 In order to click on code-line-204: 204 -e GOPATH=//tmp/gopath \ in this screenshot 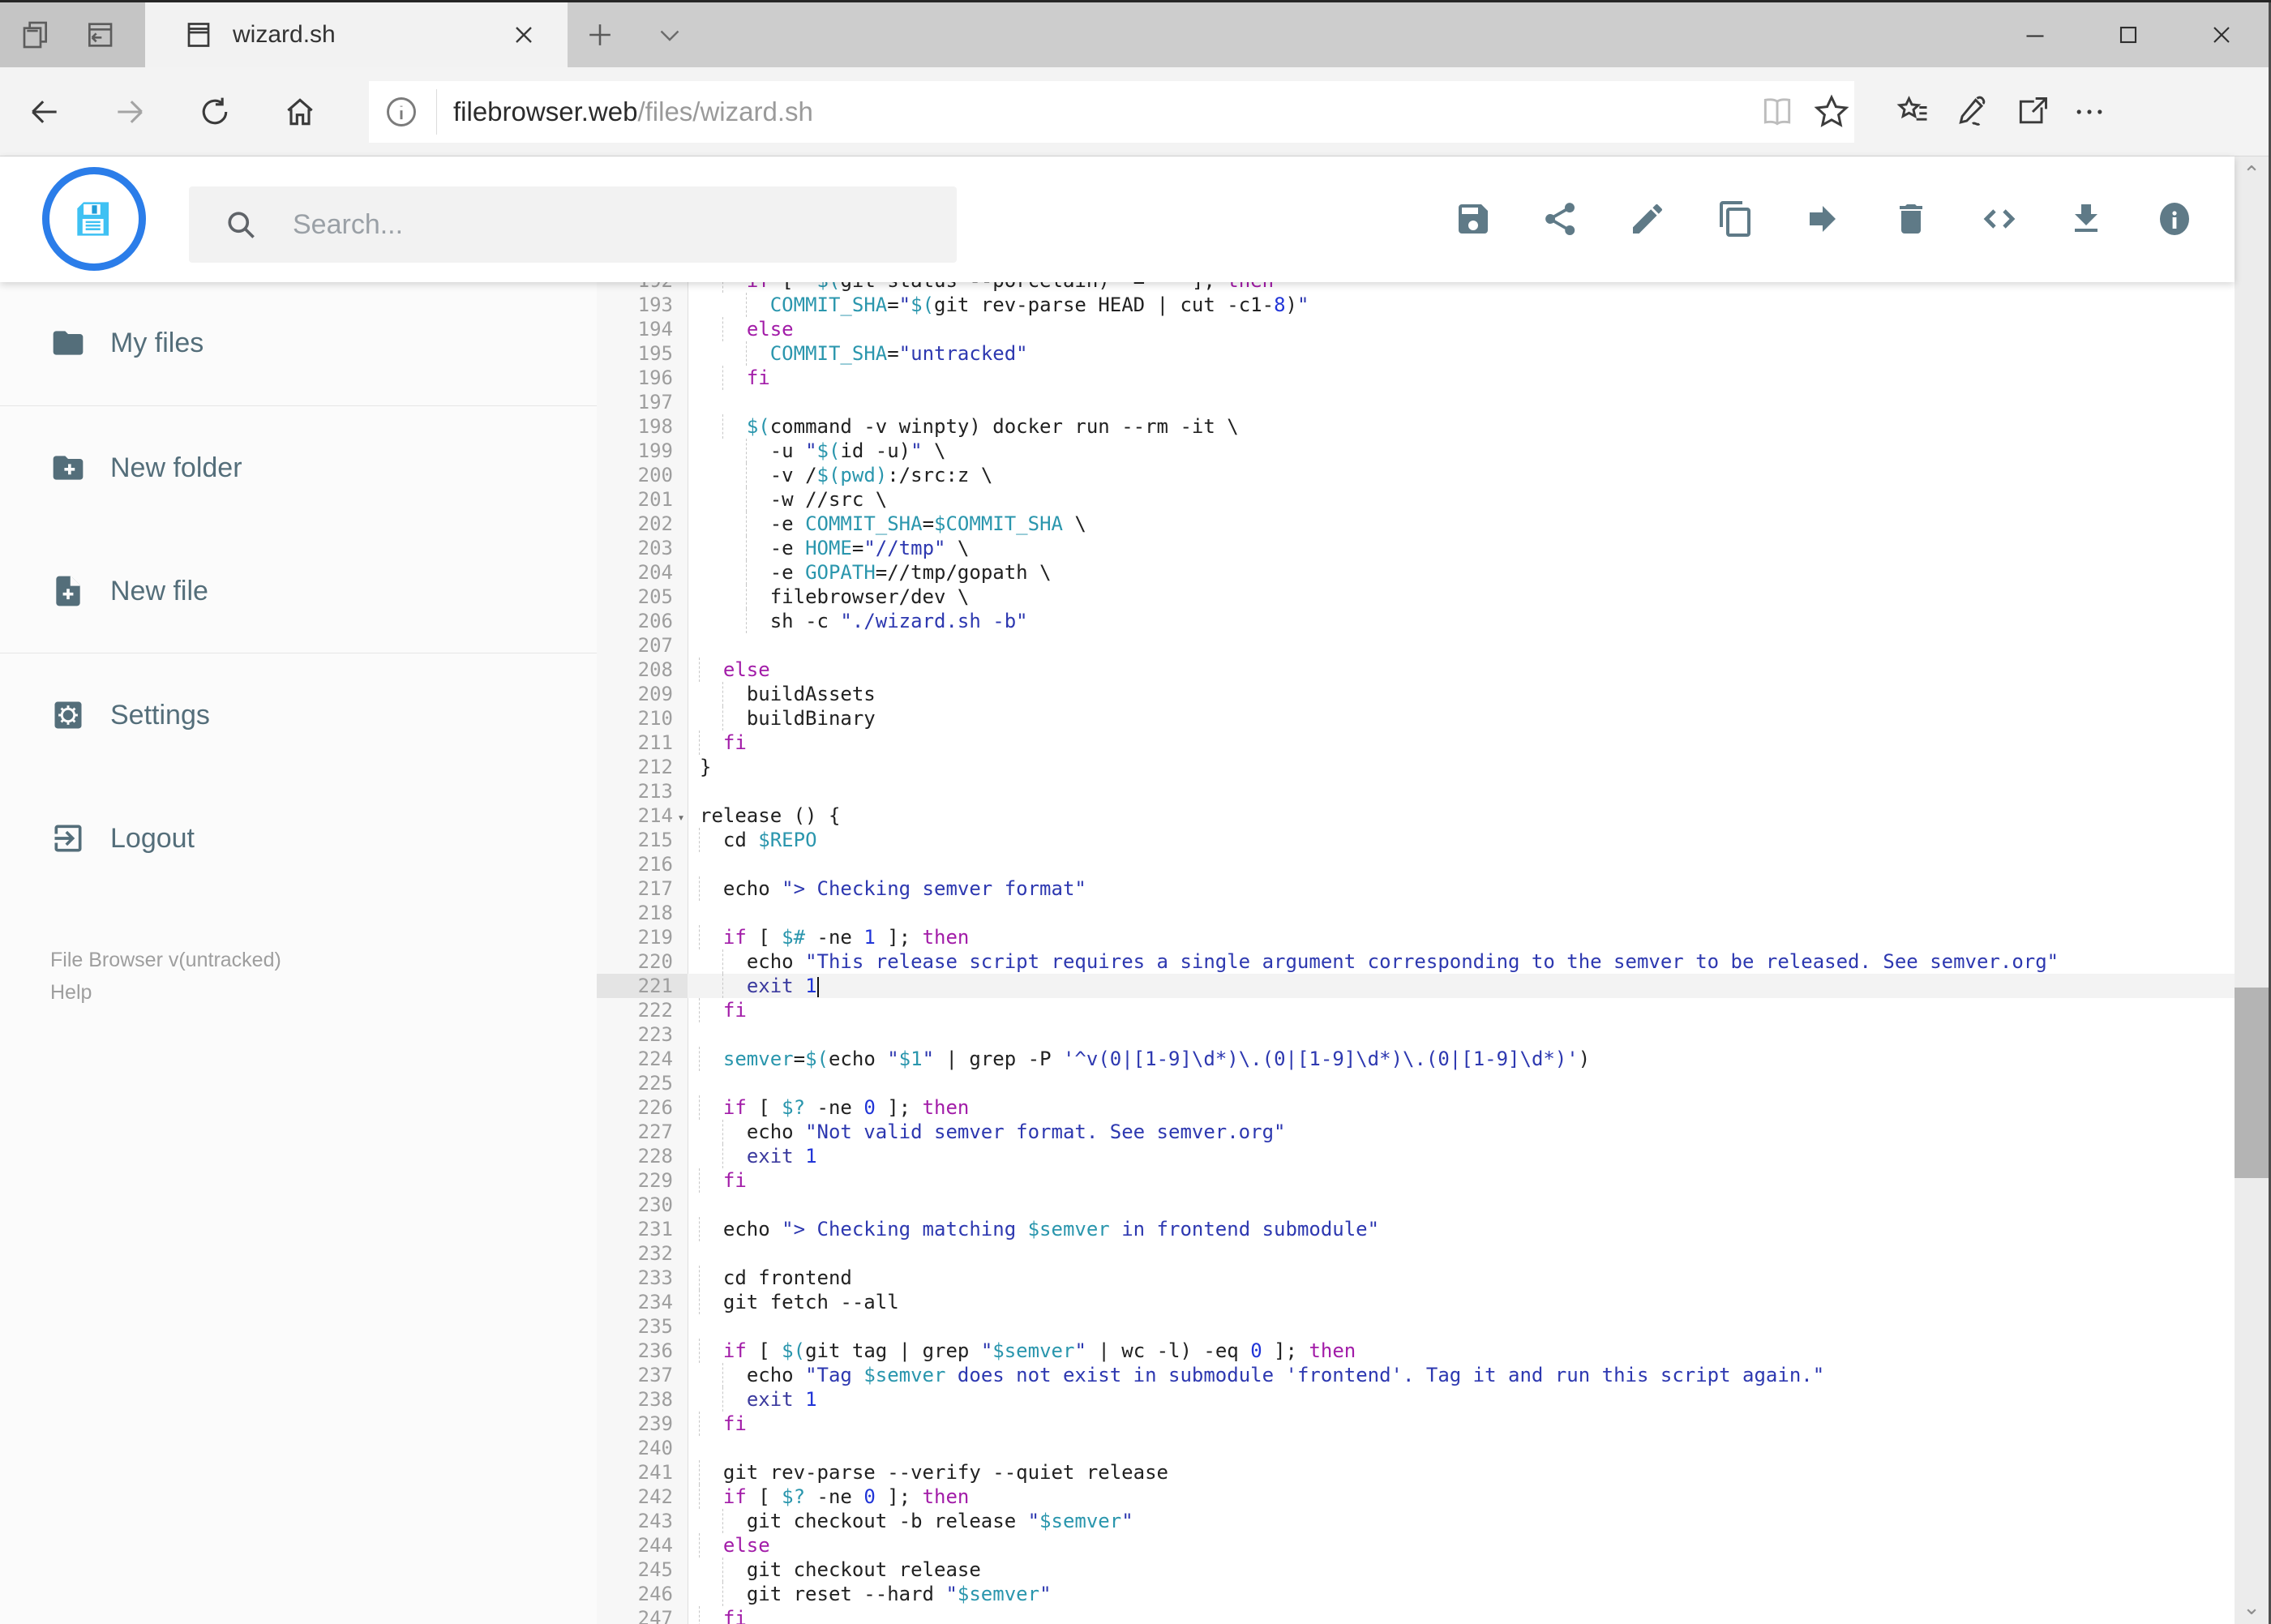, I will do `click(1416, 573)`.